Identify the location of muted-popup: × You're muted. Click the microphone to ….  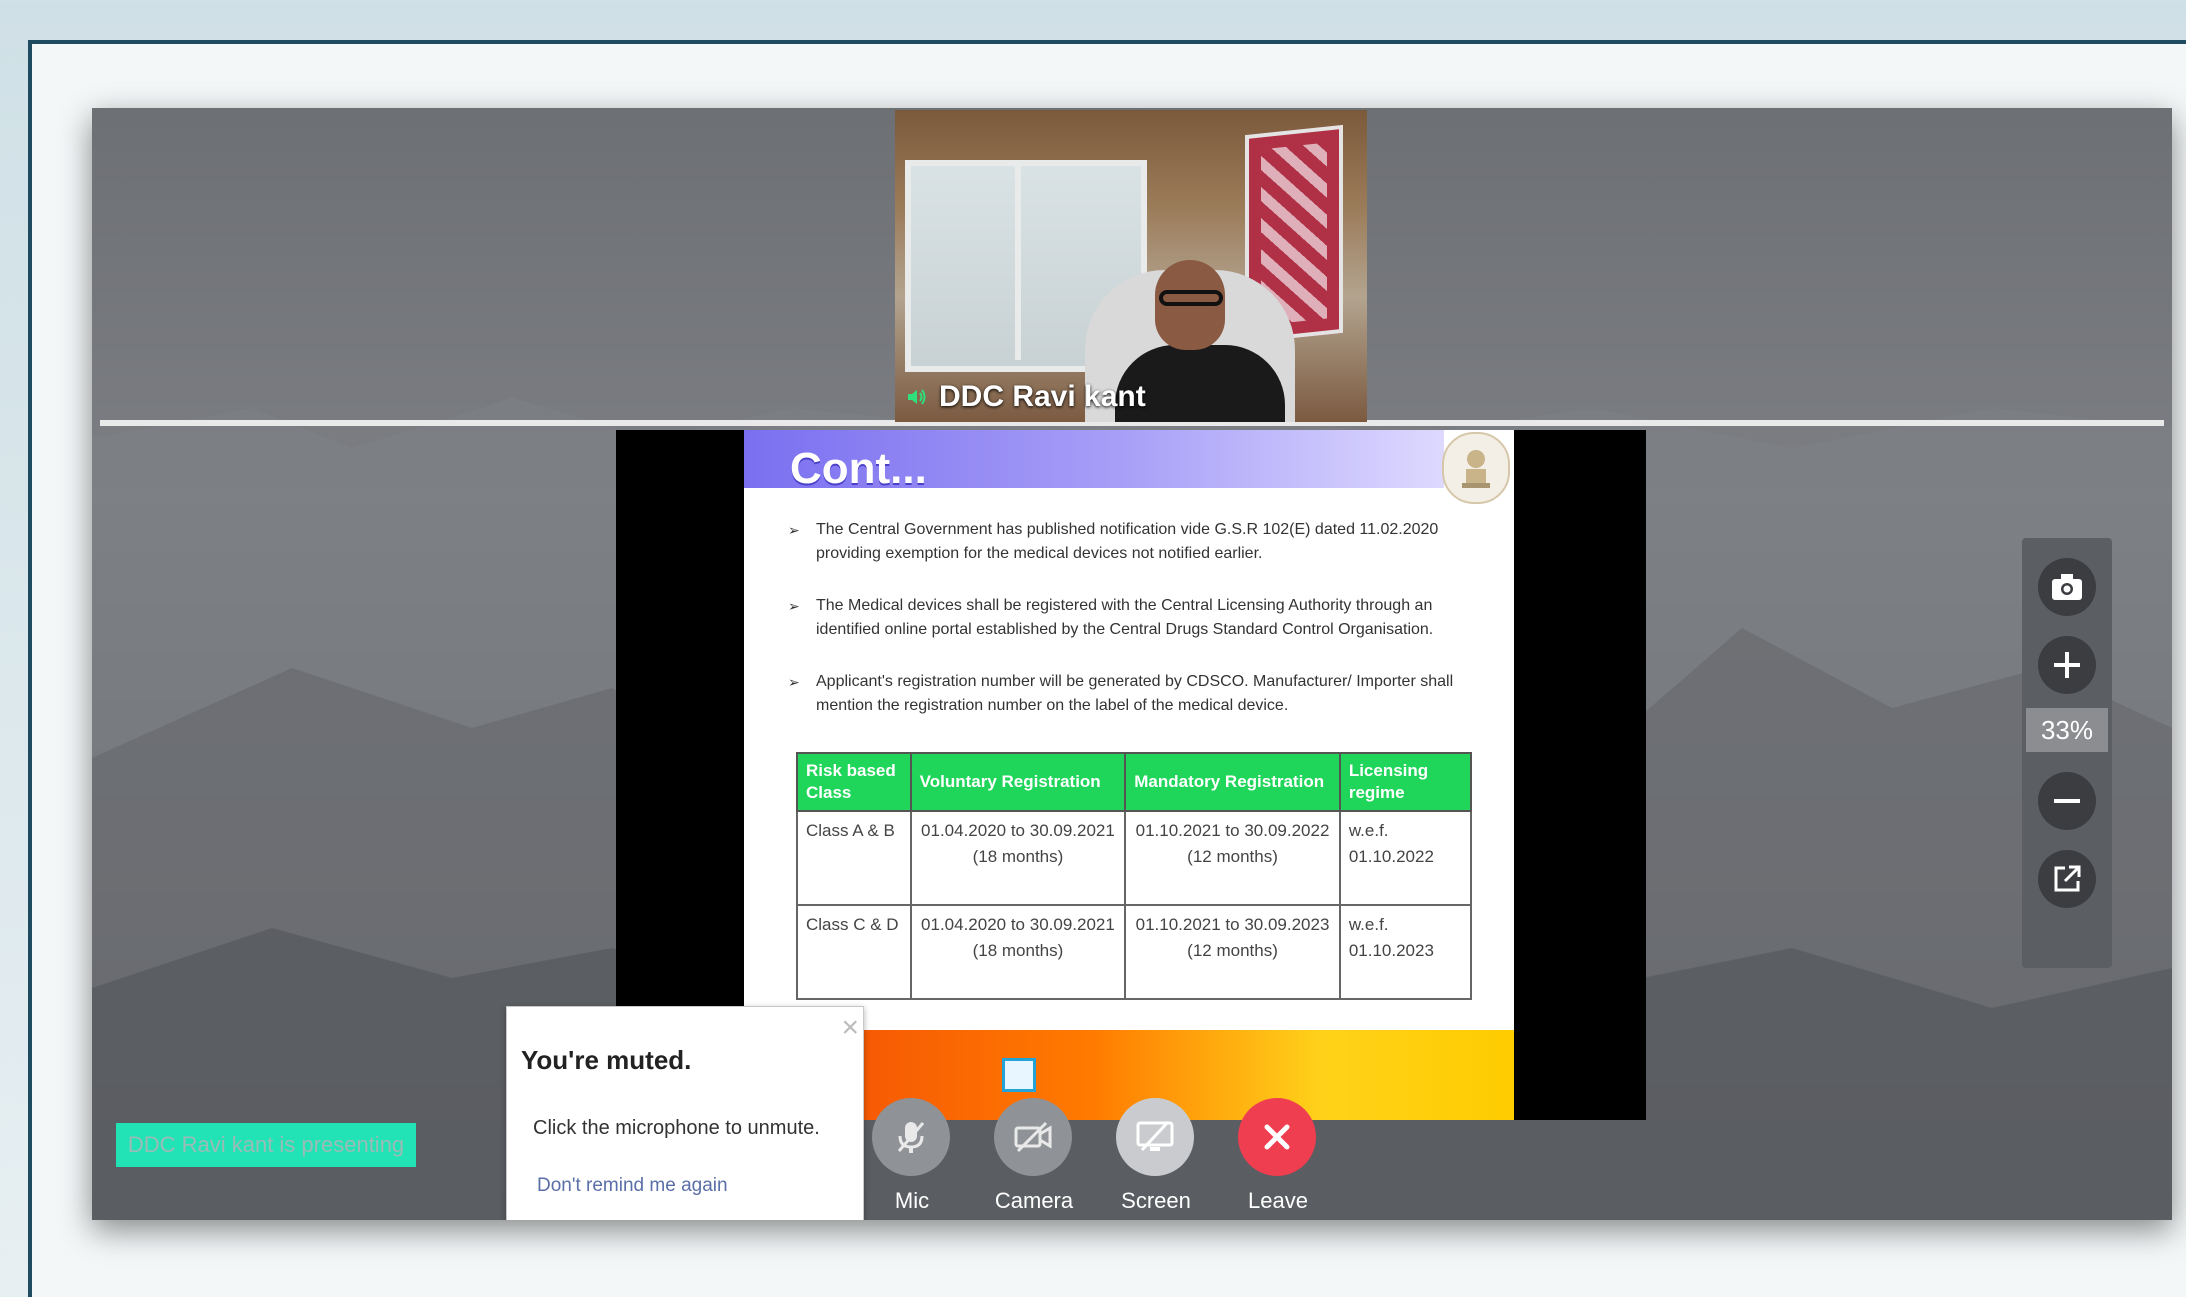
(685, 1113).